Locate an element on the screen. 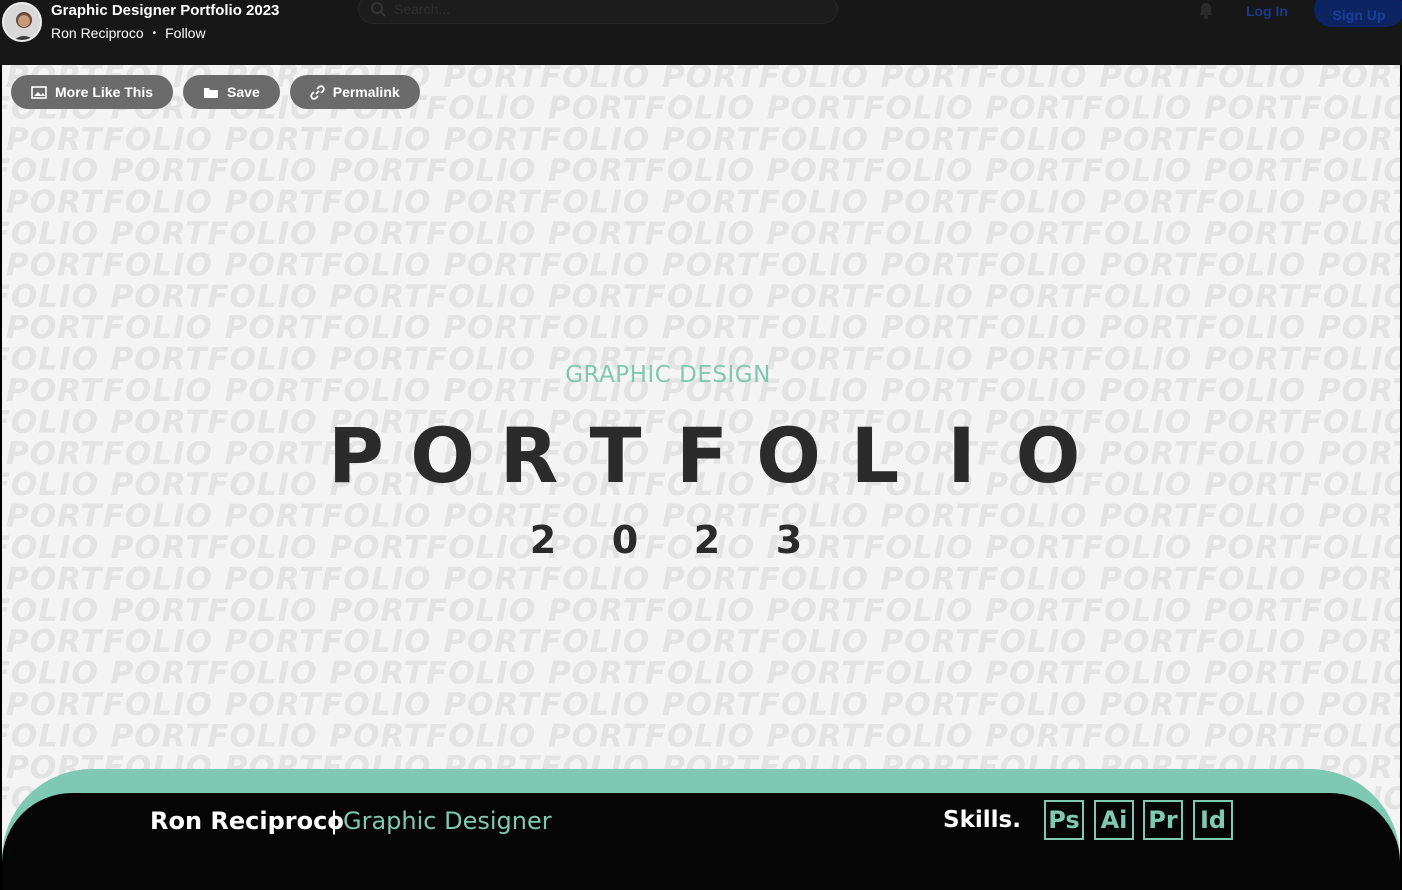 The width and height of the screenshot is (1402, 890). project-title: Graphic Designer Portfolio 2023 is located at coordinates (165, 10).